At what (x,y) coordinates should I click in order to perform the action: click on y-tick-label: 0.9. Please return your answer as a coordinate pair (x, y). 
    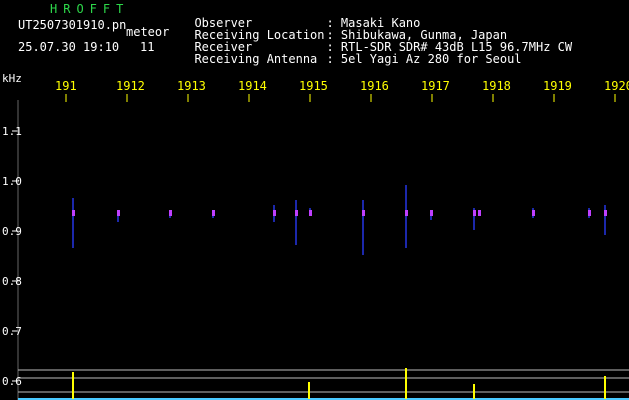
    Looking at the image, I should click on (12, 231).